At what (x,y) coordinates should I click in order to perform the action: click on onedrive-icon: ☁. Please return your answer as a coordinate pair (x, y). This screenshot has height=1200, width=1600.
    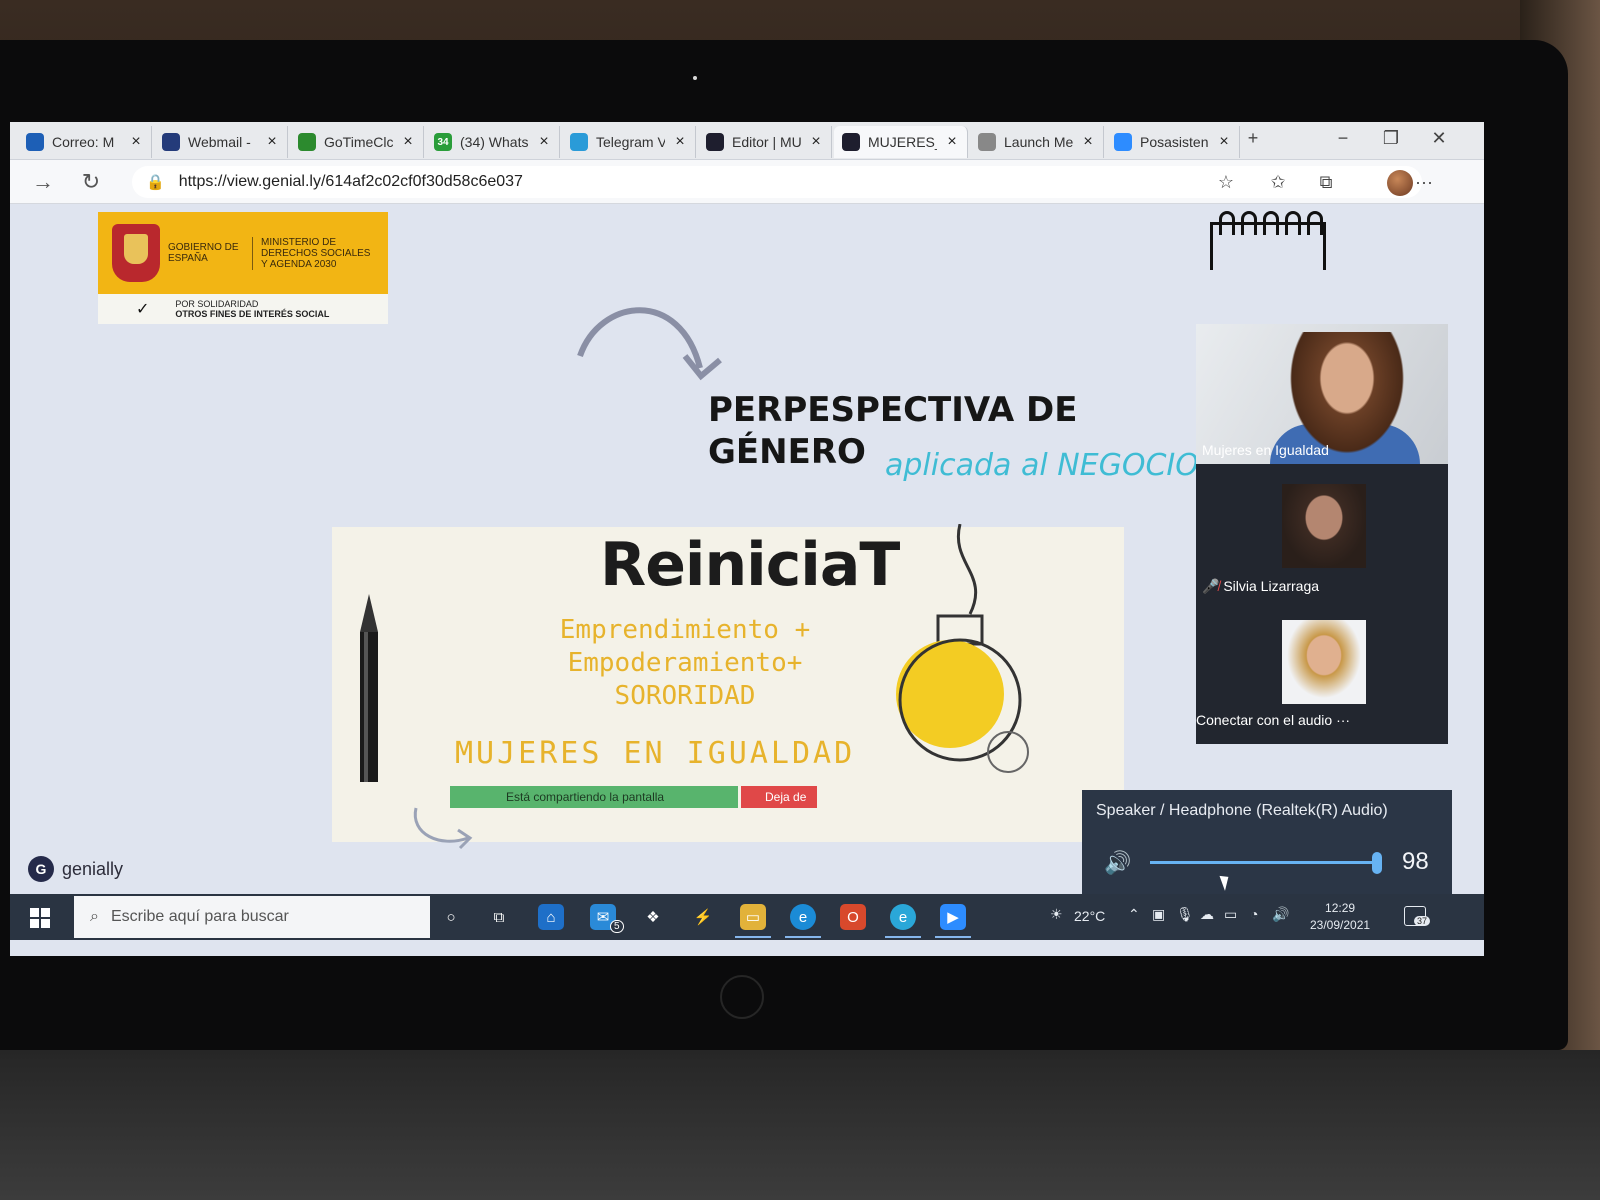
    Looking at the image, I should click on (1207, 914).